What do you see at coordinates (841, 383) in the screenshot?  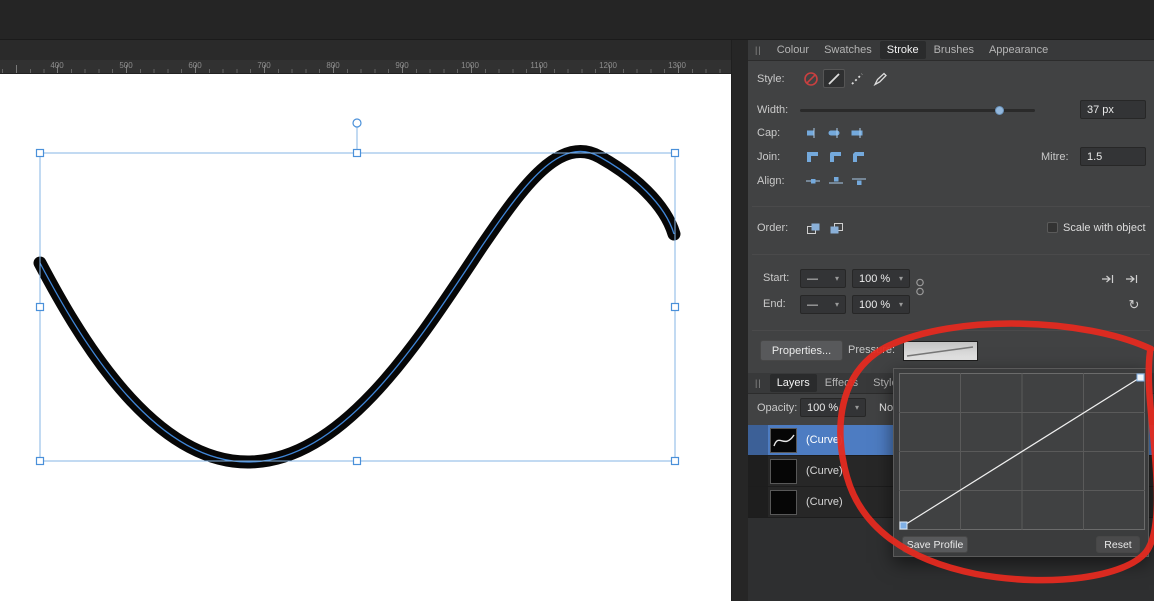 I see `tab-effects: Effects` at bounding box center [841, 383].